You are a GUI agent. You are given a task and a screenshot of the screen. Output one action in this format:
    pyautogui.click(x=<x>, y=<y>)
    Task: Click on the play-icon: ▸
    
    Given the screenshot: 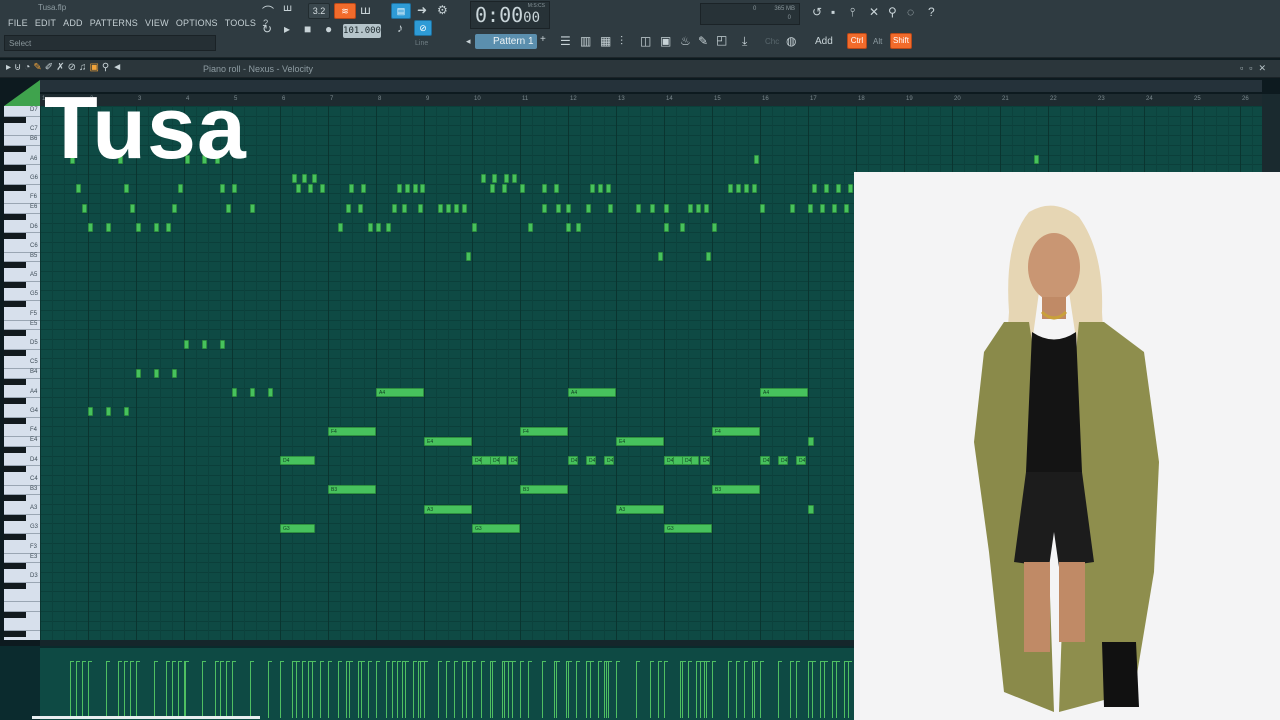 What is the action you would take?
    pyautogui.click(x=287, y=29)
    